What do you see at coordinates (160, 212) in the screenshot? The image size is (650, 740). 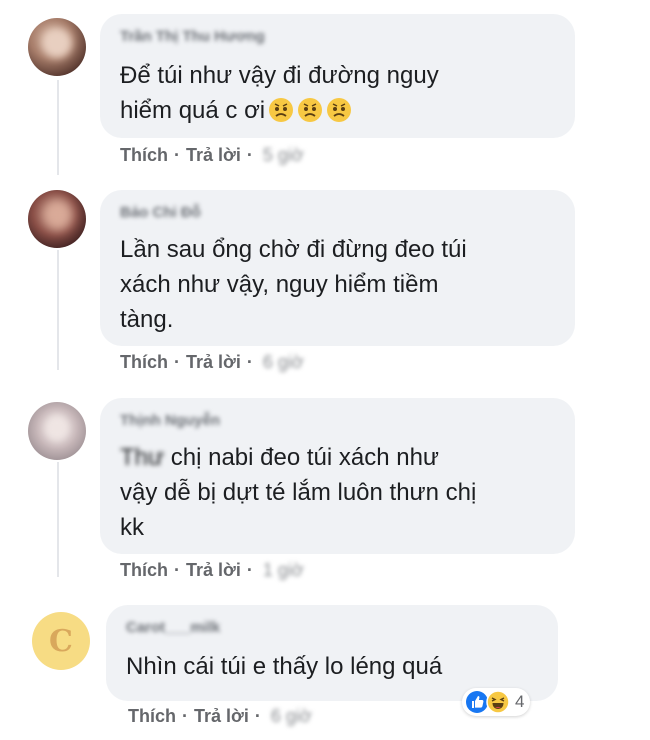 I see `comment-author: Bảo Chi Đỗ` at bounding box center [160, 212].